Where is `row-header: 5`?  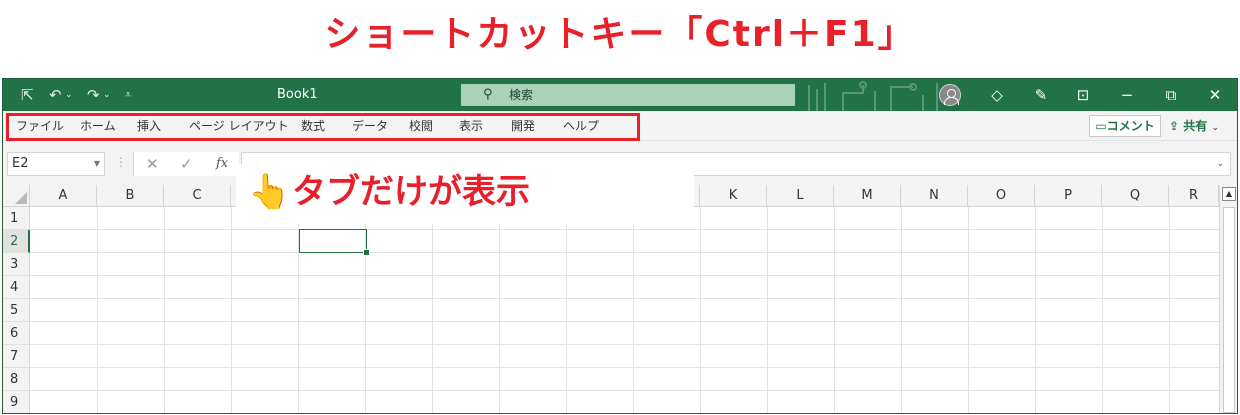
row-header: 5 is located at coordinates (16, 310).